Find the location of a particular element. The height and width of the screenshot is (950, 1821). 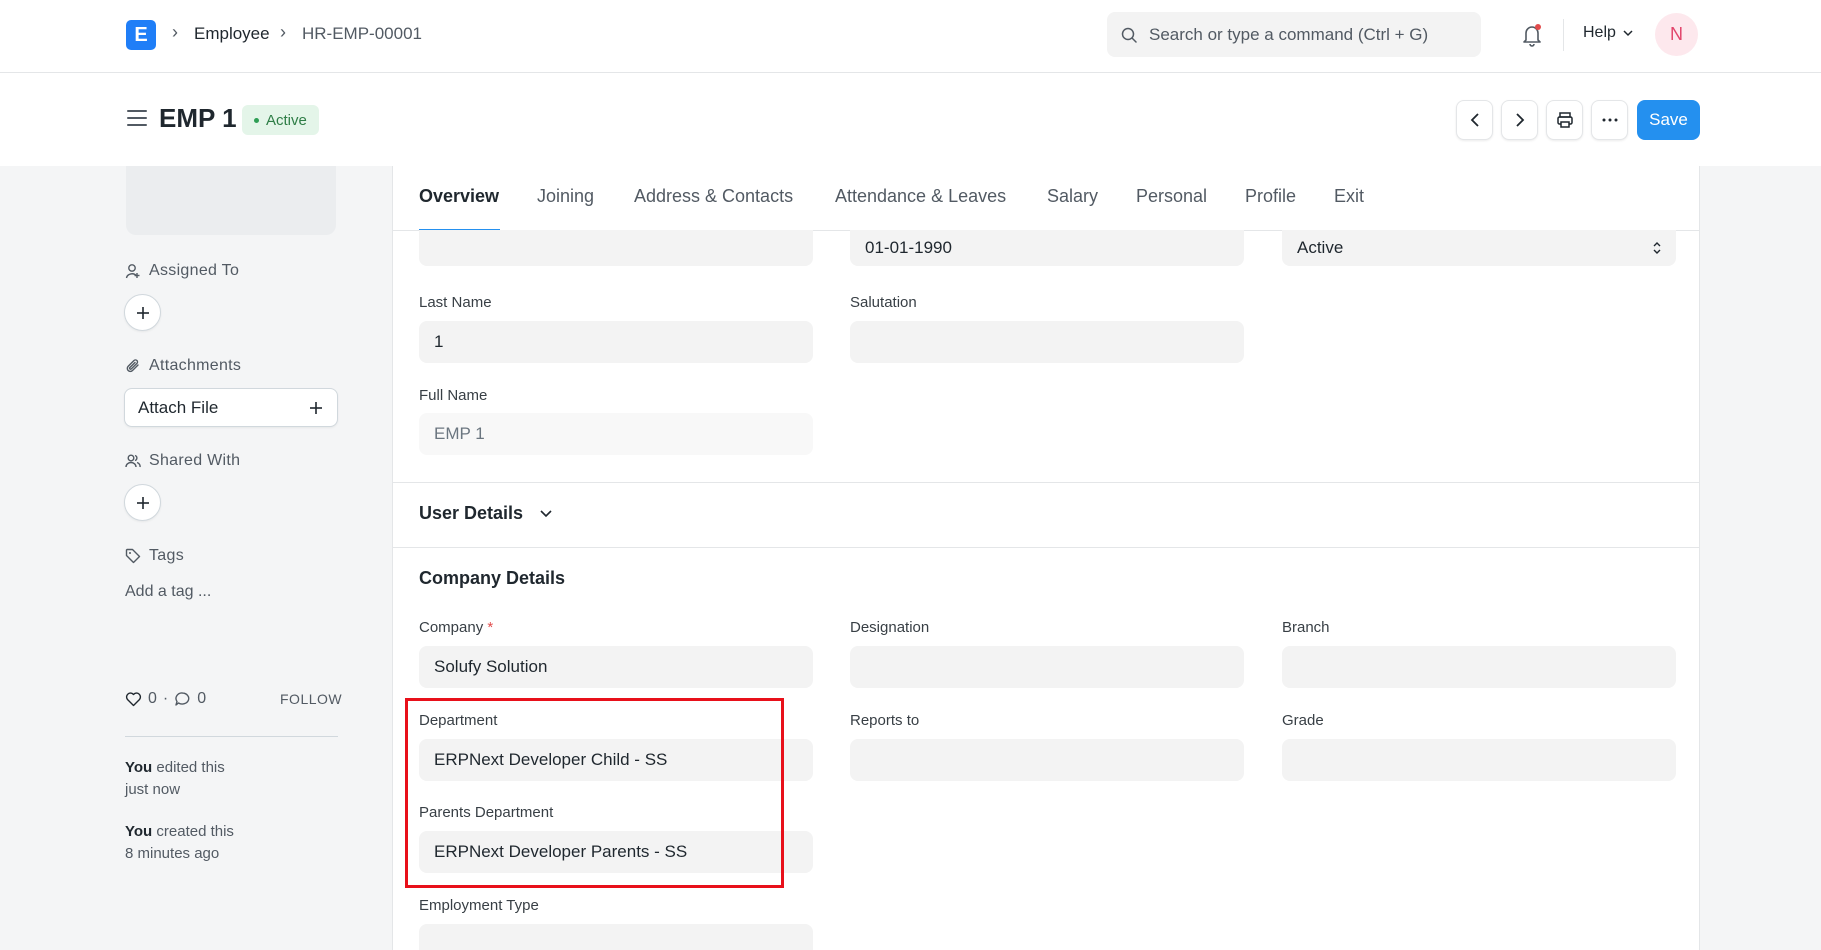

company-input: Solufy Solution is located at coordinates (616, 667).